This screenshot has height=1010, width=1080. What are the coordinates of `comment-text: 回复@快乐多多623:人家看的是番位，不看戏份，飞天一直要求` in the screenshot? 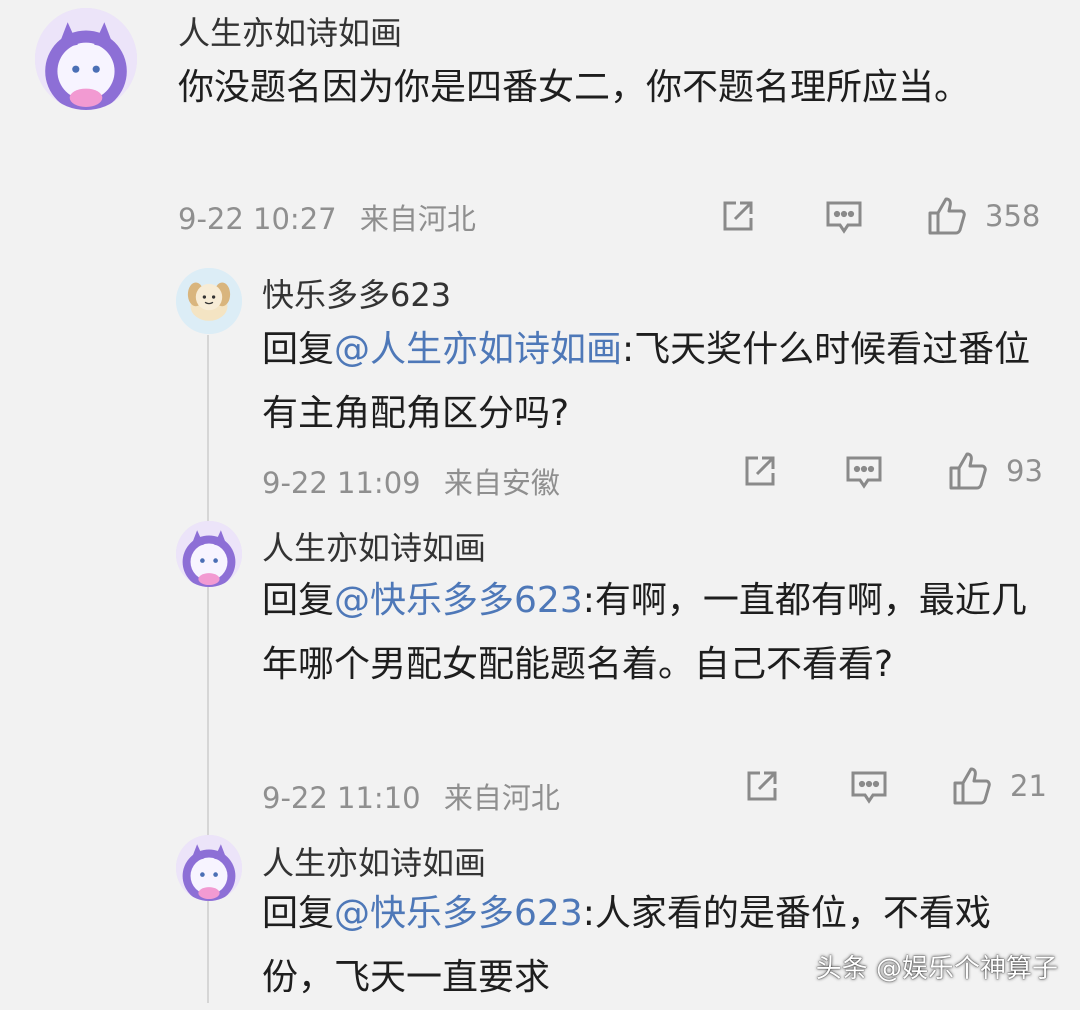 It's located at (657, 946).